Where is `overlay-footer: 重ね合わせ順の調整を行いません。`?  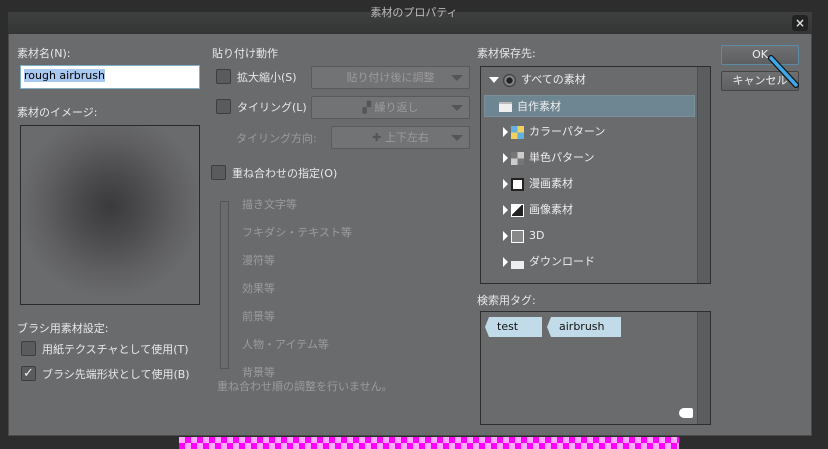
overlay-footer: 重ね合わせ順の調整を行いません。 is located at coordinates (305, 386).